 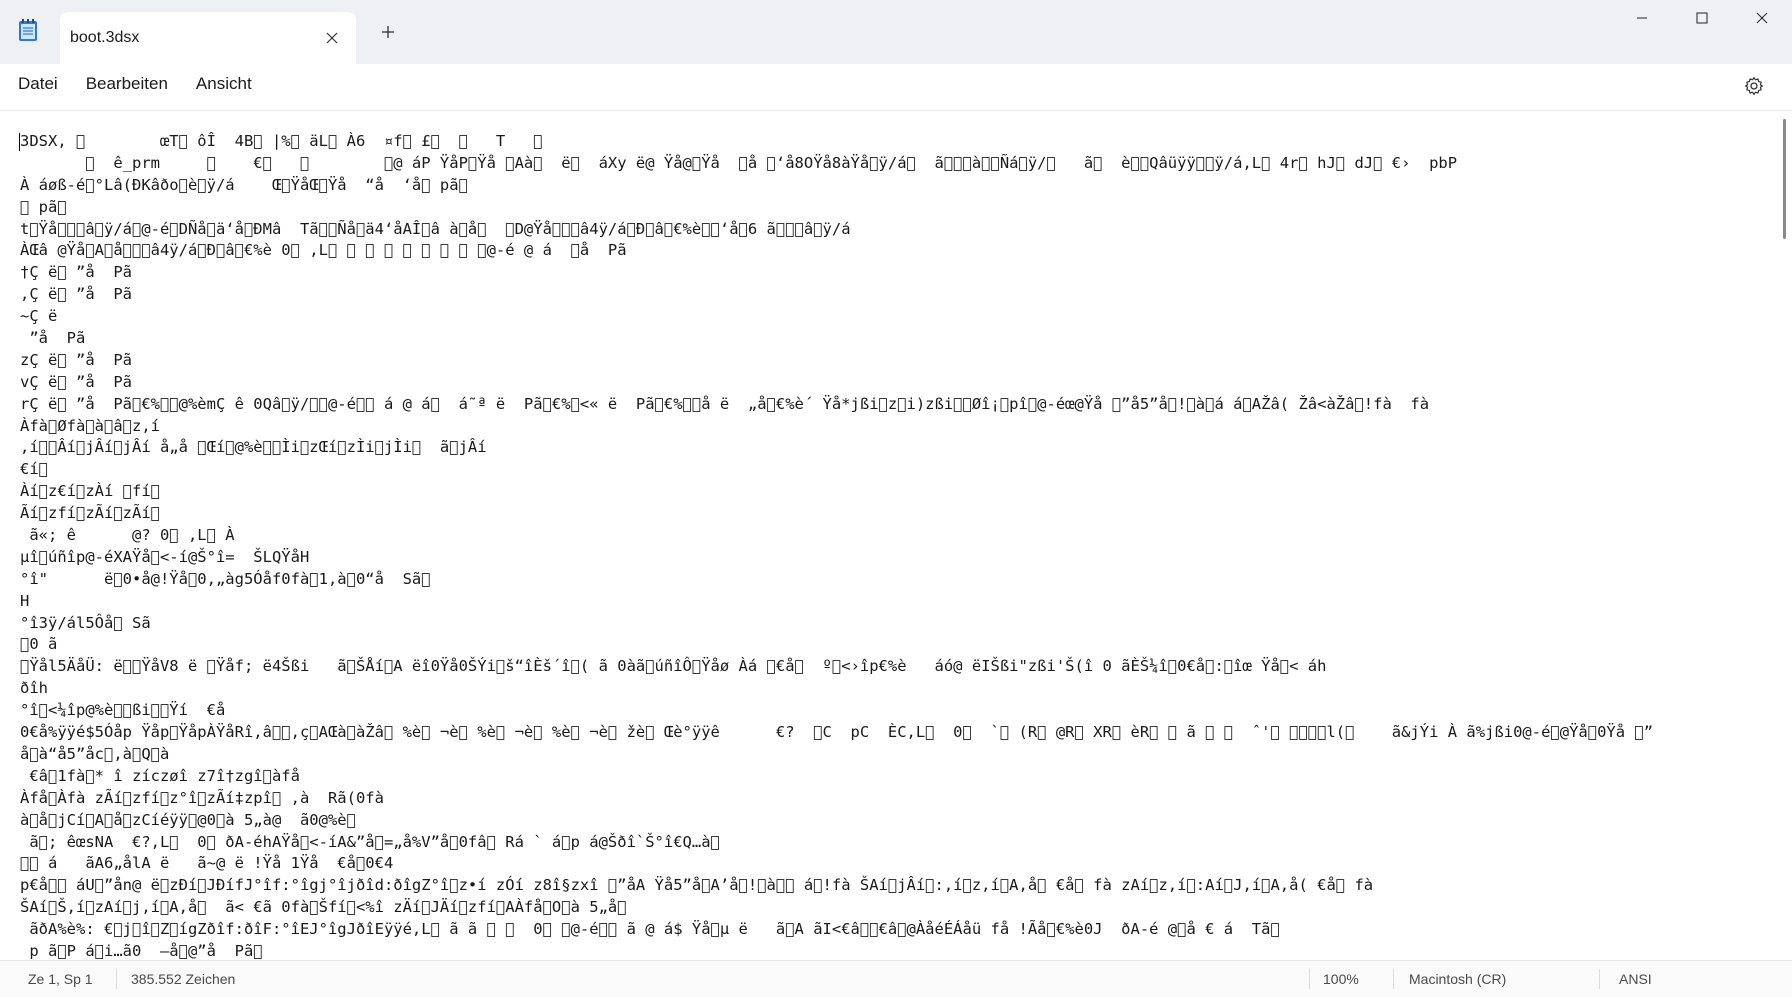 I want to click on zoom-level: 100%, so click(x=1341, y=979).